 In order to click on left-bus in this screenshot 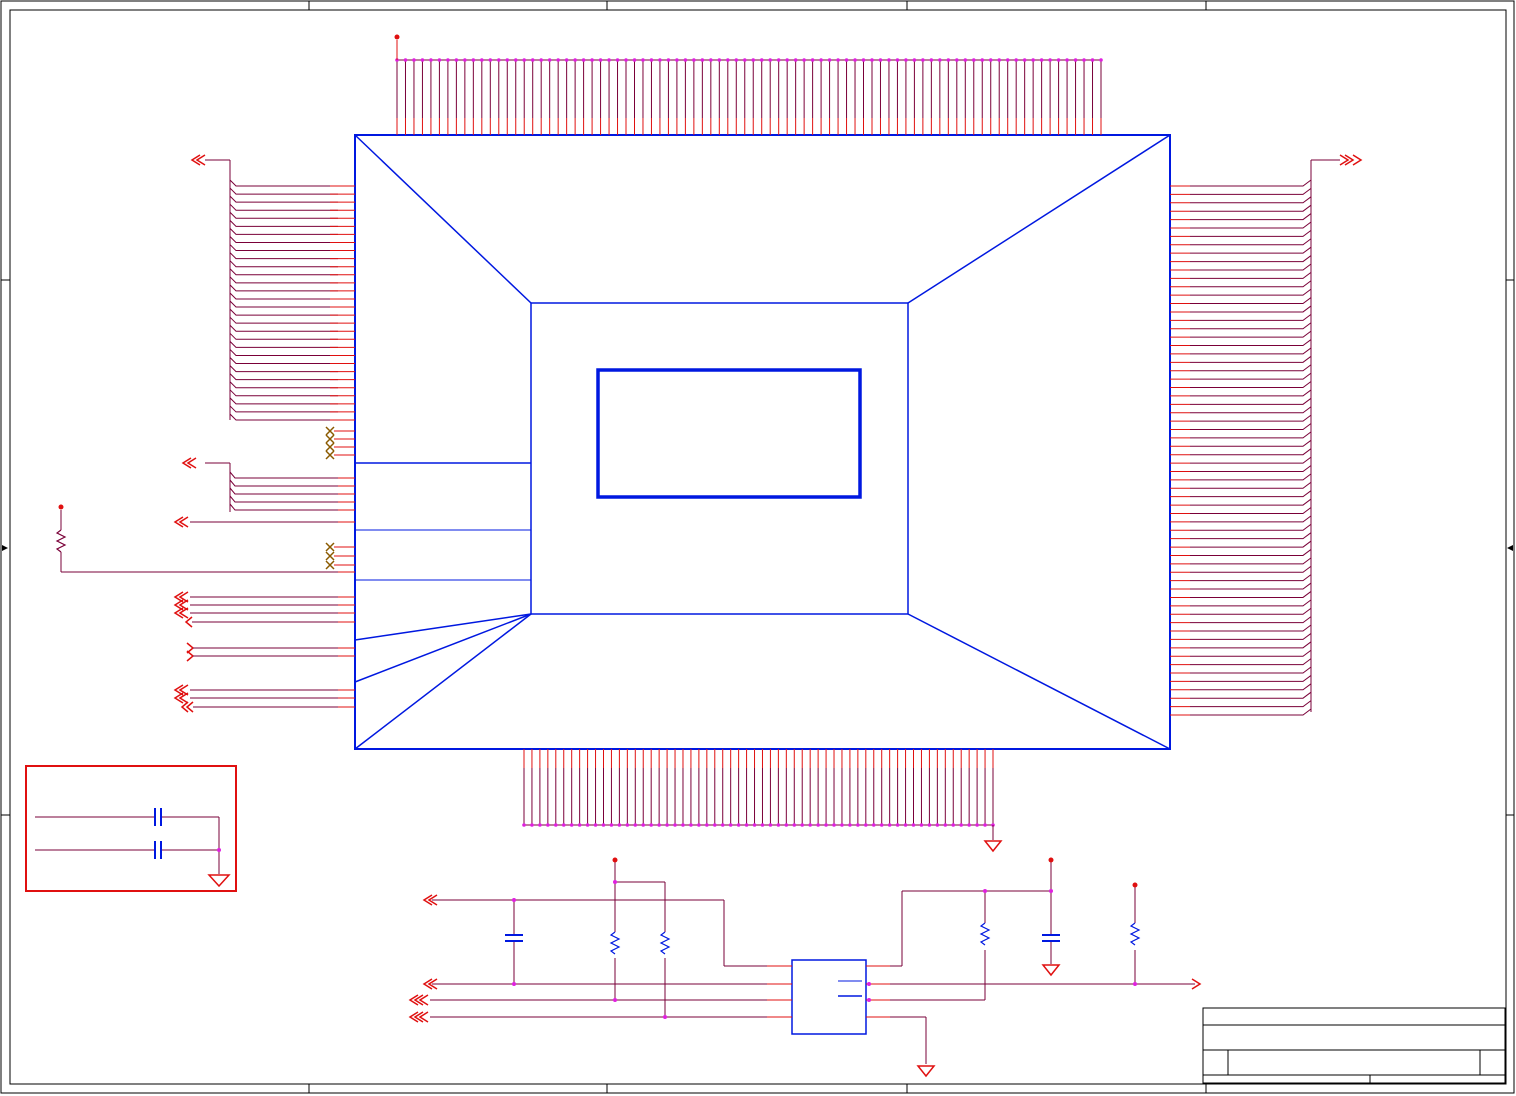, I will do `click(210, 287)`.